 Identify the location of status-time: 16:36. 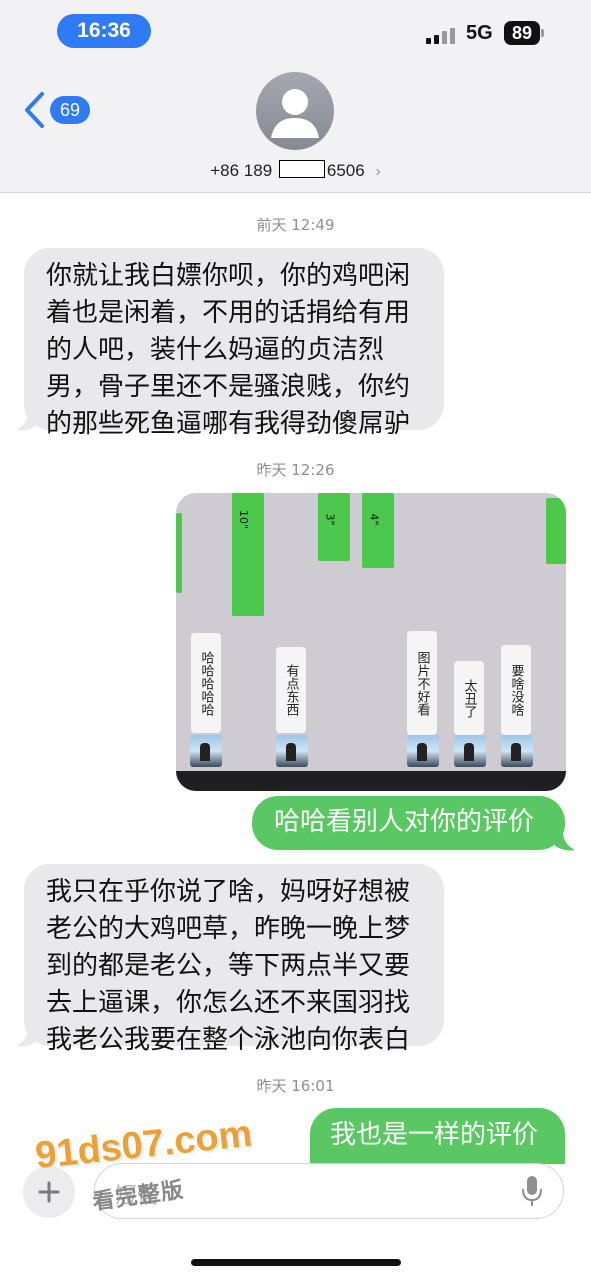
(104, 31).